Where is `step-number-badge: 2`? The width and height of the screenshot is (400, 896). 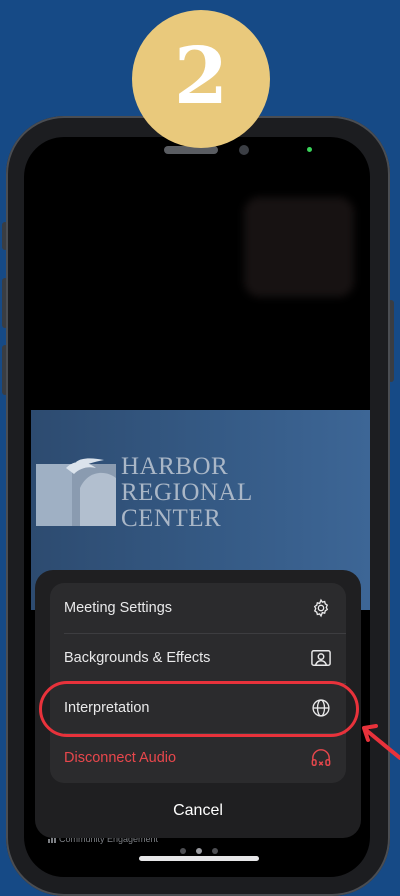
step-number-badge: 2 is located at coordinates (201, 79).